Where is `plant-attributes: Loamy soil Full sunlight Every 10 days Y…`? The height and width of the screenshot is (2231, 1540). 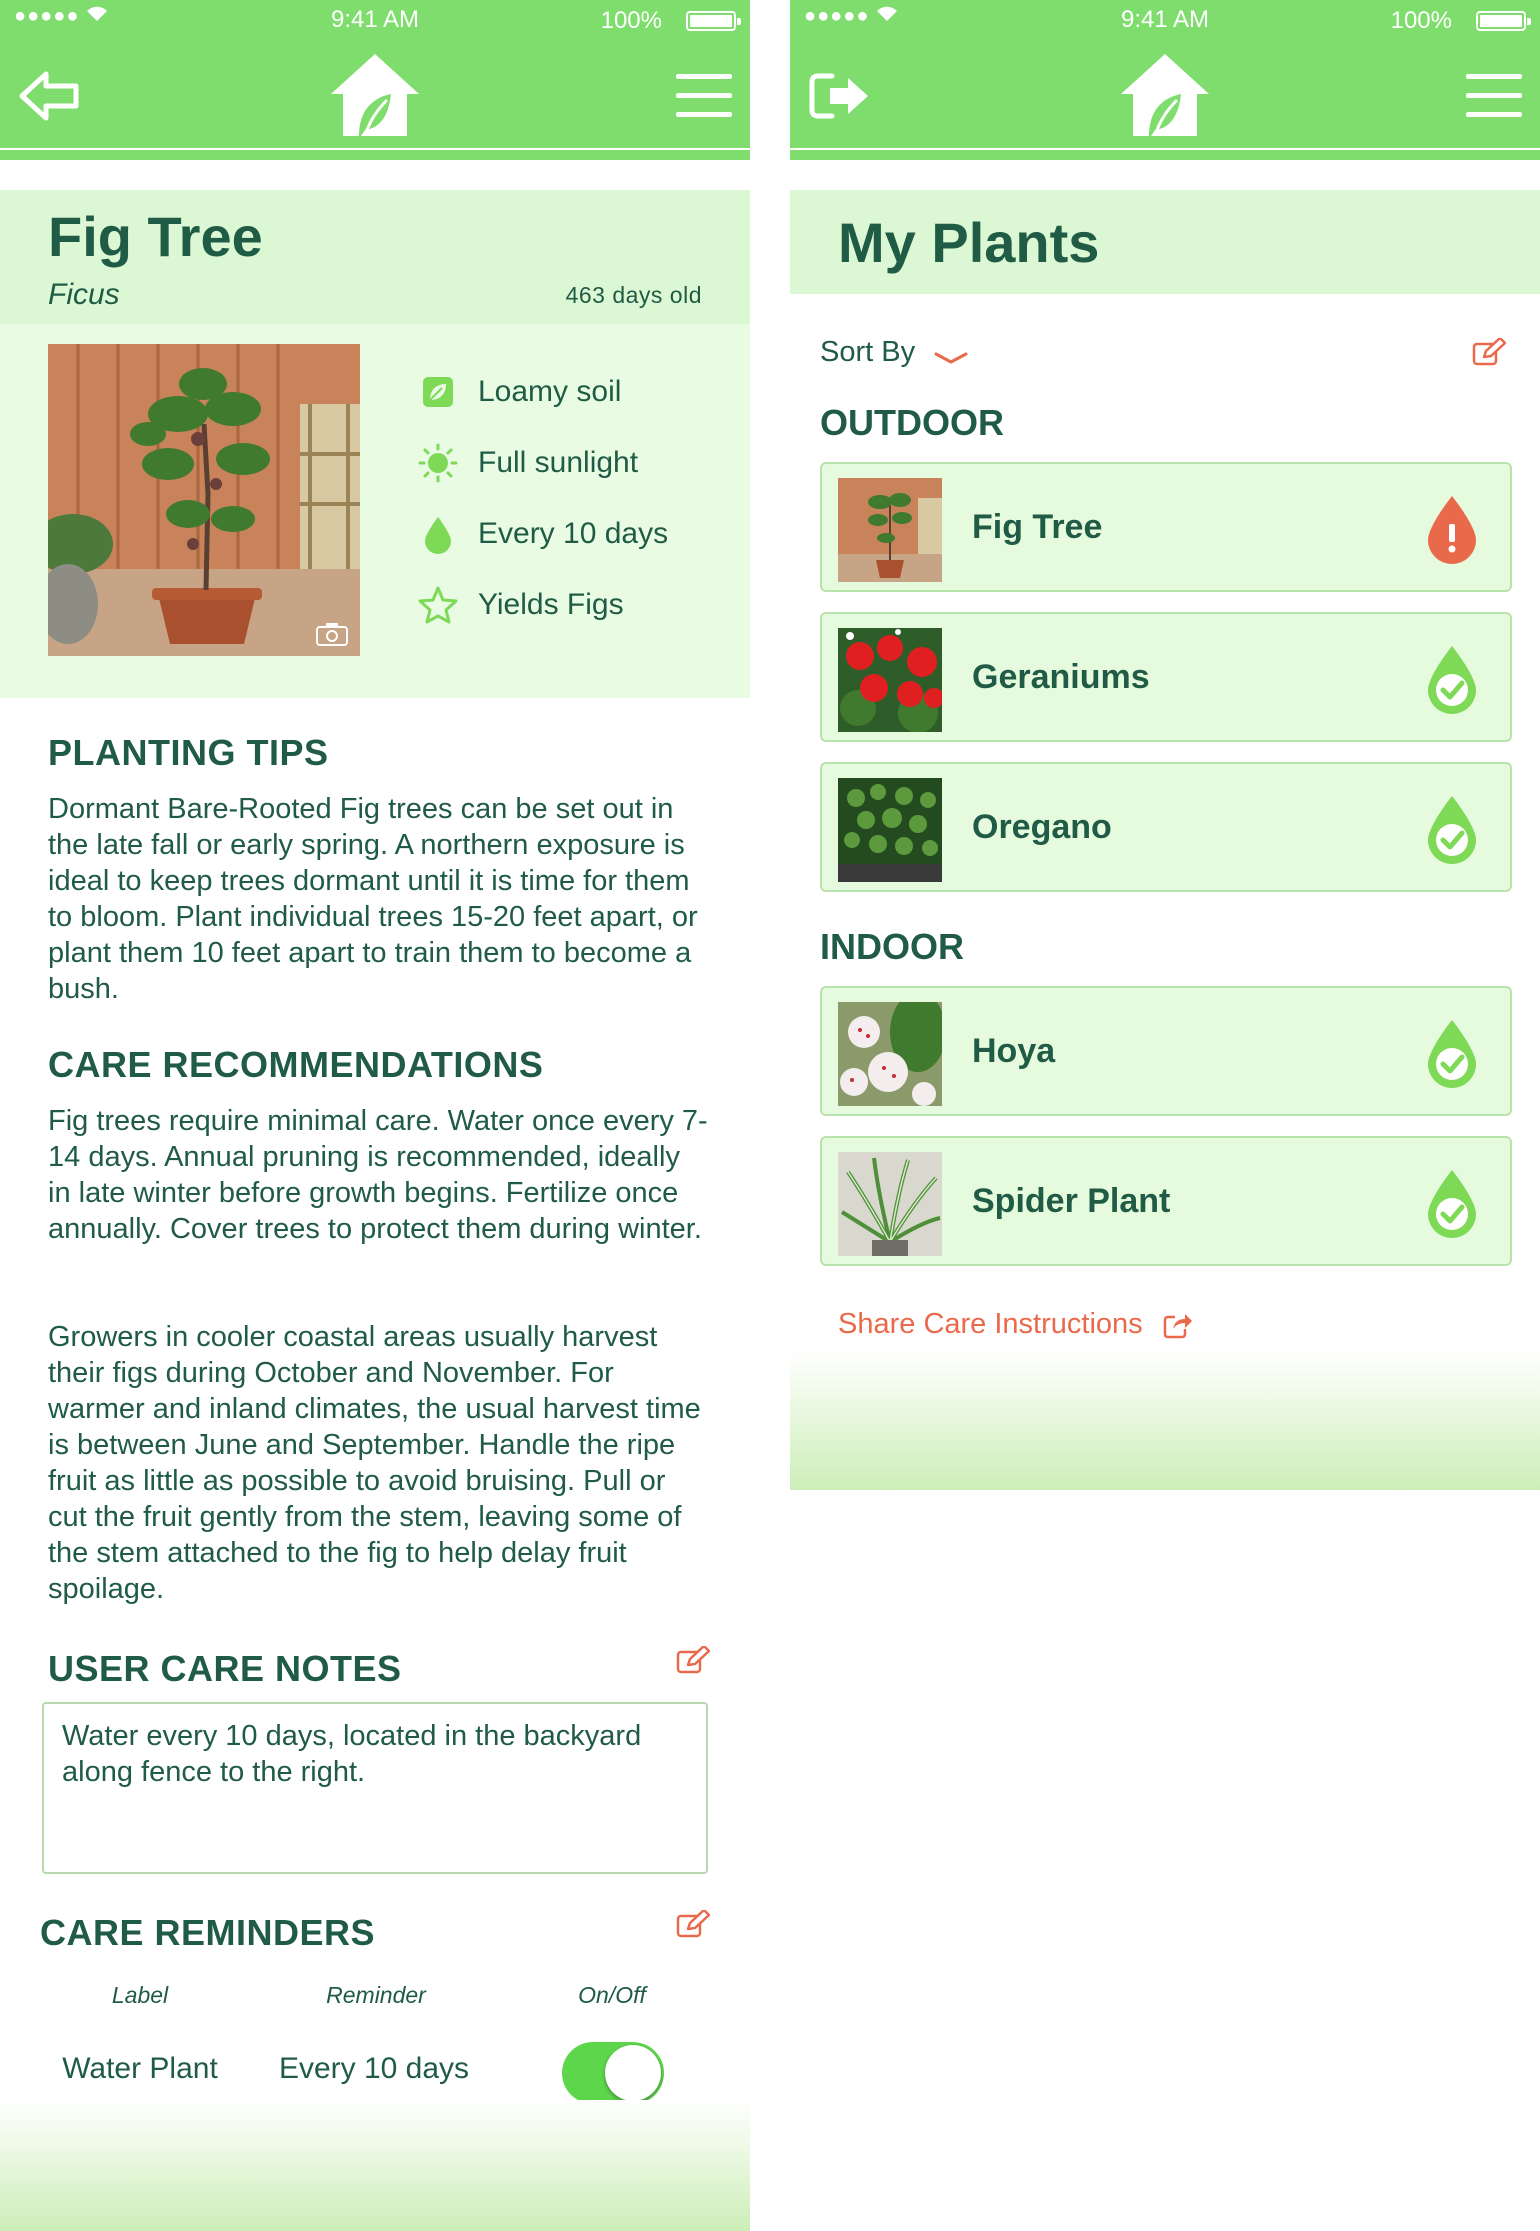
plant-attributes: Loamy soil Full sunlight Every 10 days Y… is located at coordinates (543, 498).